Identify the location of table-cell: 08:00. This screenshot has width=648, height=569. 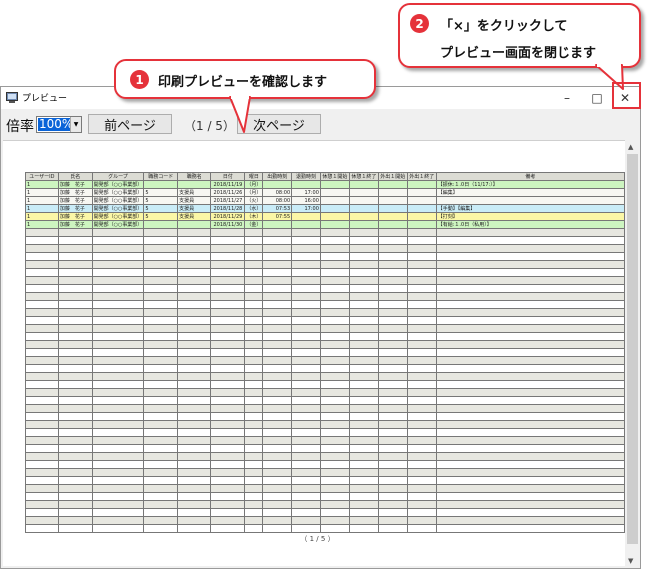
(277, 200).